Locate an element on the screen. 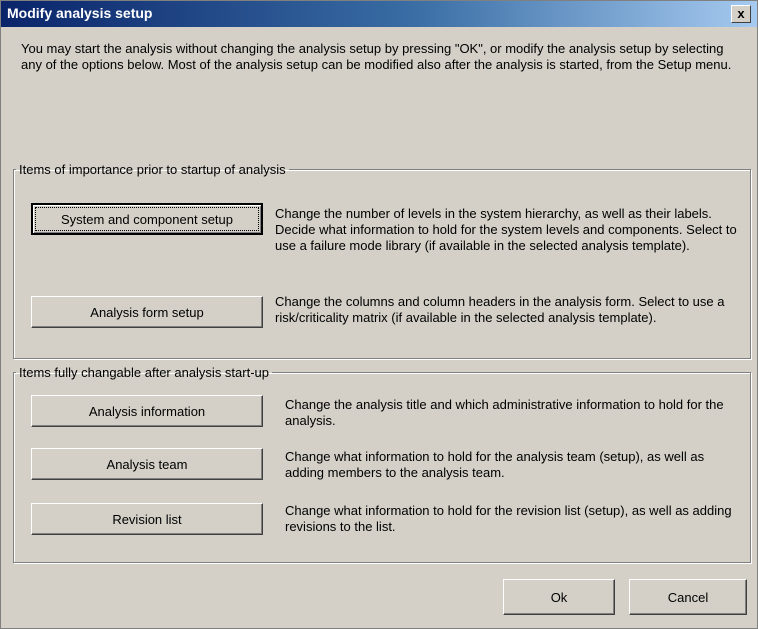 Image resolution: width=758 pixels, height=629 pixels. revision-list-button: Revision list is located at coordinates (147, 519).